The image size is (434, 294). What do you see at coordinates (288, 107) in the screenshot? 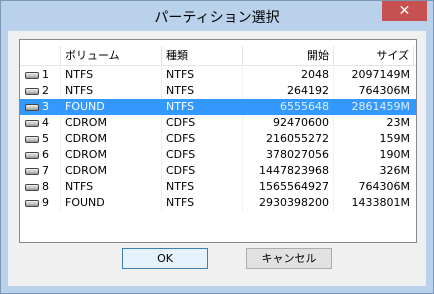
I see `start-cell: 6555648` at bounding box center [288, 107].